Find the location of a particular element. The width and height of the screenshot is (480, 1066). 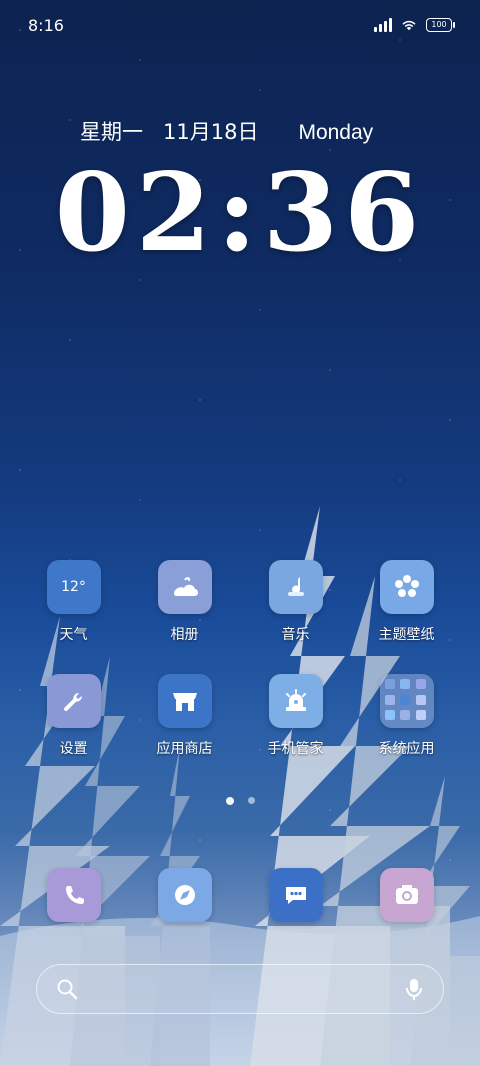

app-security: 手机管家 is located at coordinates (295, 716).